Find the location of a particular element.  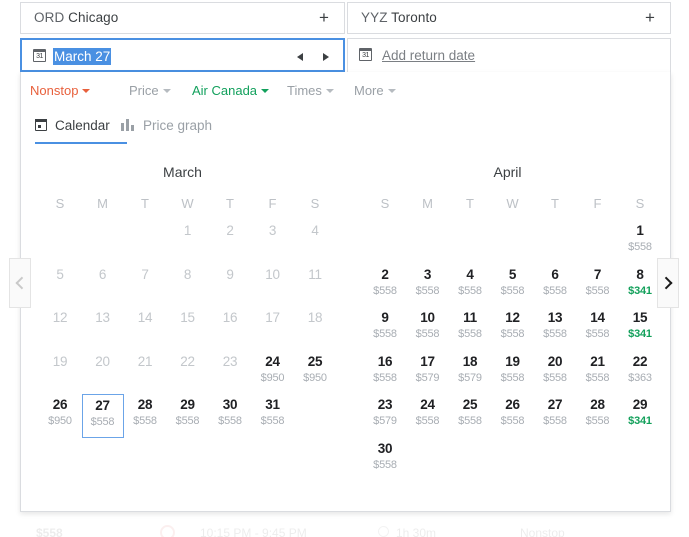

add-return-date-link: Add return date is located at coordinates (428, 55).